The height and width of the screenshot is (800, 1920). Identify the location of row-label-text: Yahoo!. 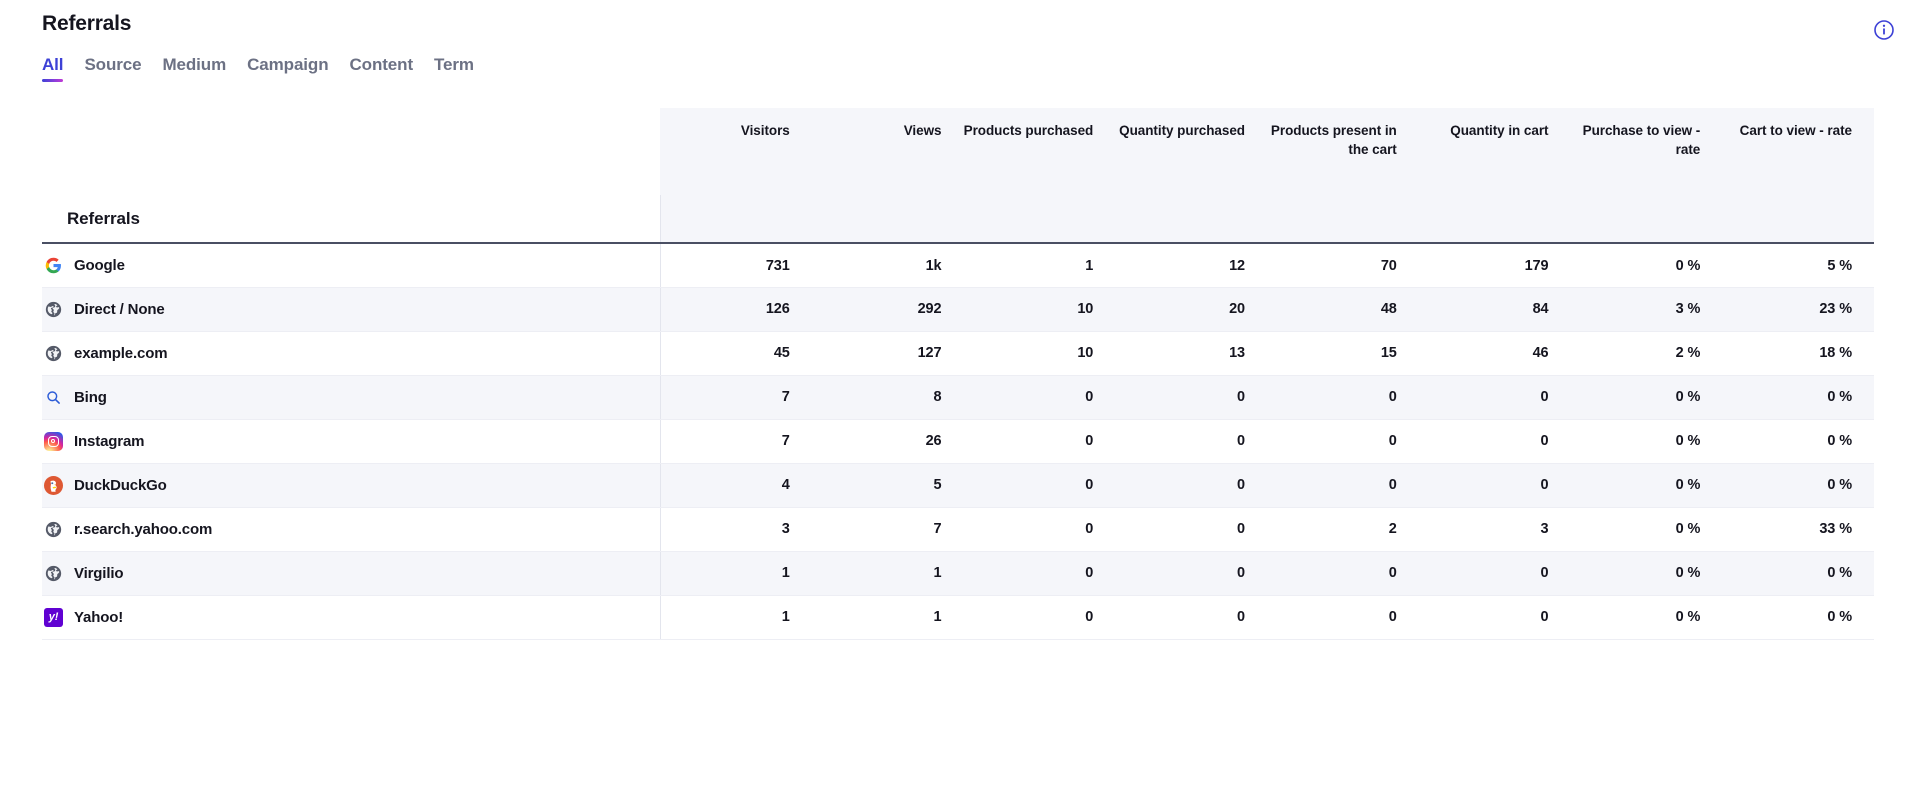
(99, 617).